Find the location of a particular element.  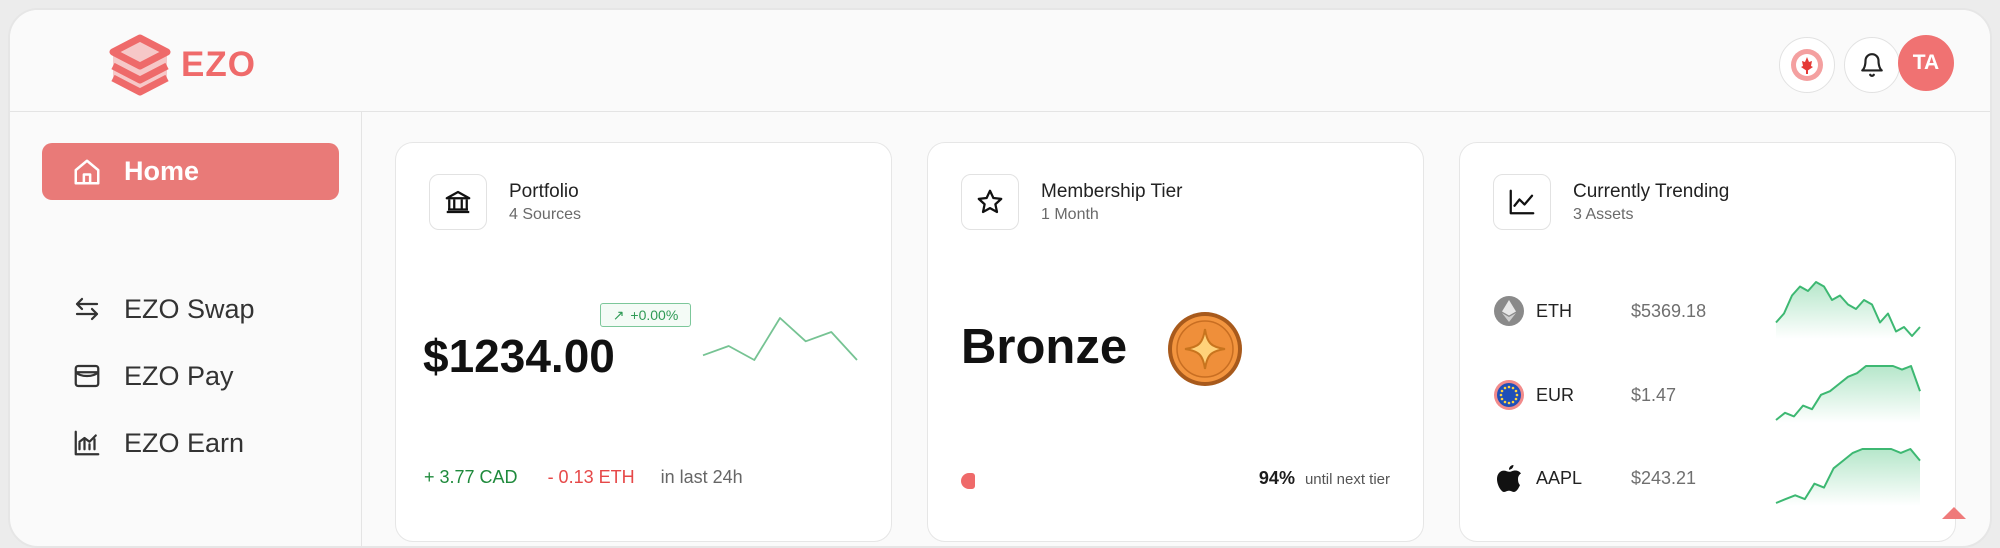

wallet-icon is located at coordinates (87, 376).